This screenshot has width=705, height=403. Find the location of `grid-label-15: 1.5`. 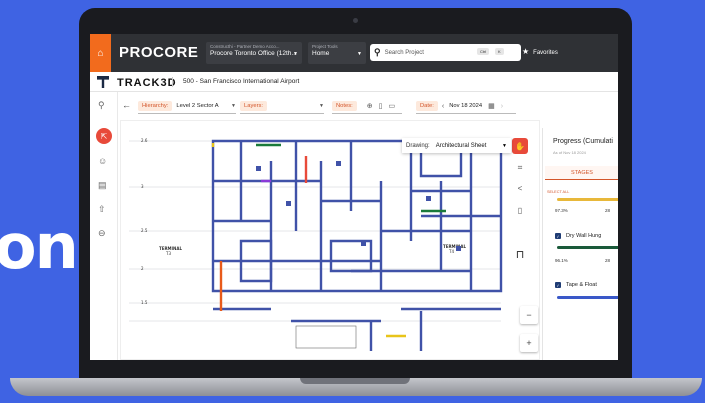

grid-label-15: 1.5 is located at coordinates (144, 302).